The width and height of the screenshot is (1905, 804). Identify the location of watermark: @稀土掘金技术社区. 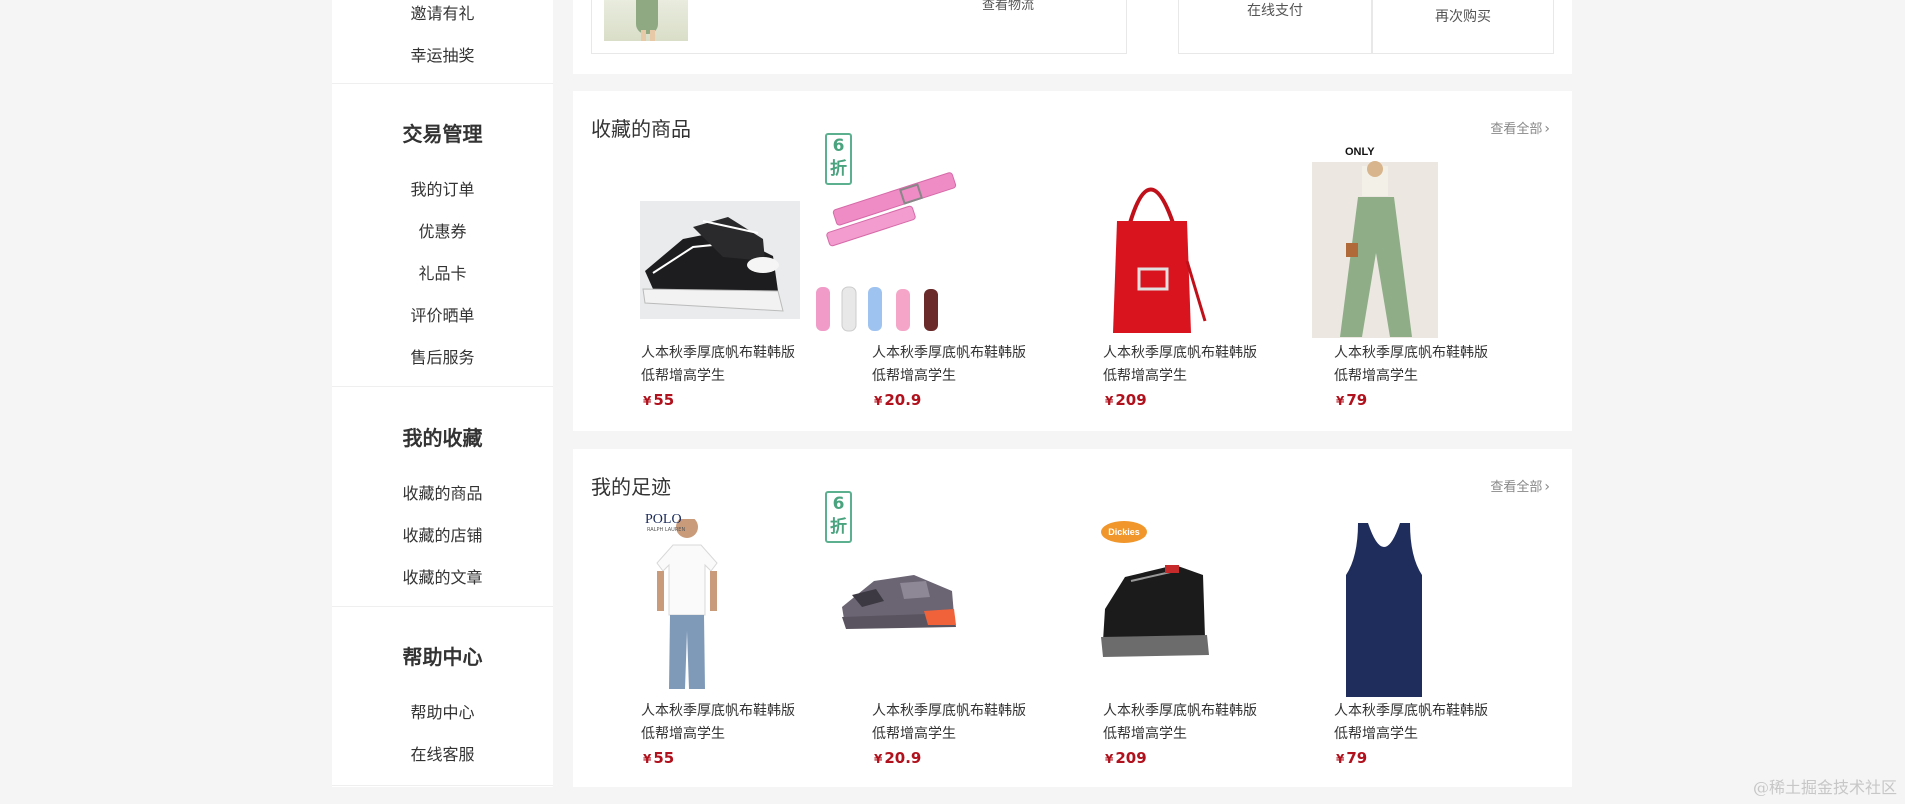
(1824, 787).